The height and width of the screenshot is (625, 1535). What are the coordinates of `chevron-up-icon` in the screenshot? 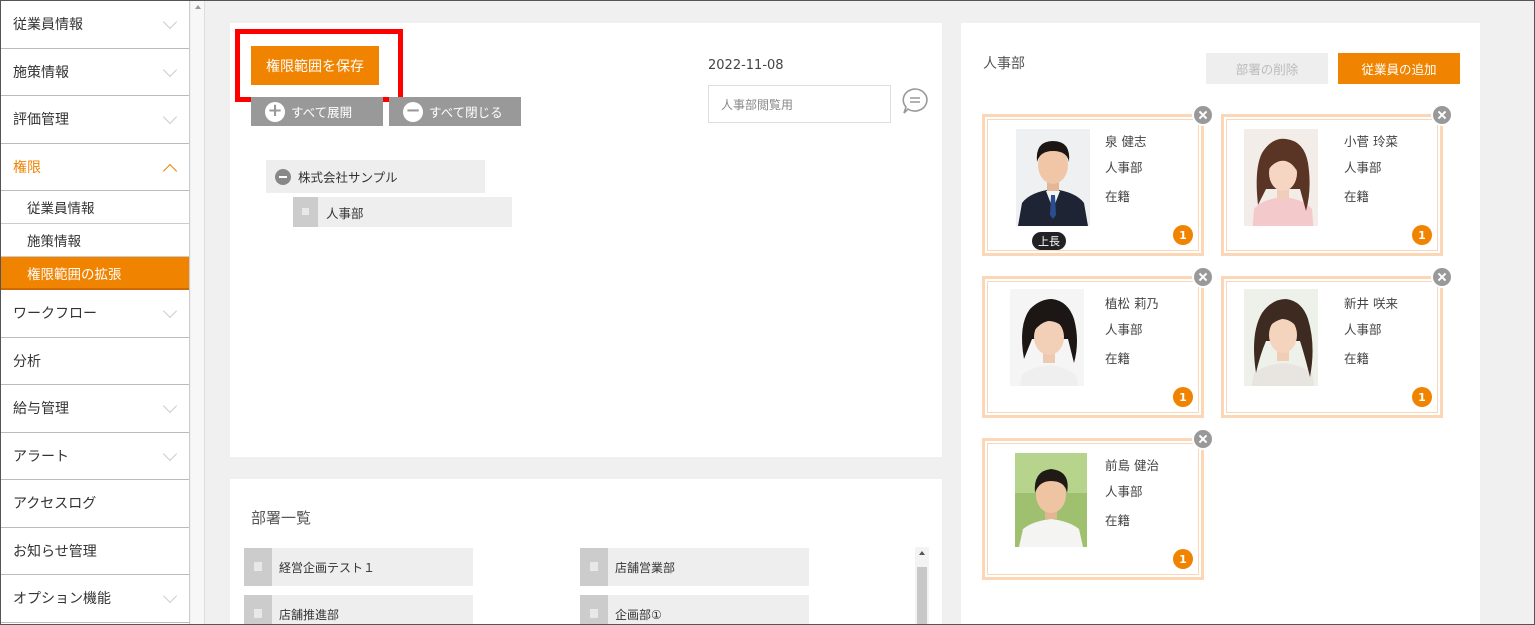 It's located at (170, 170).